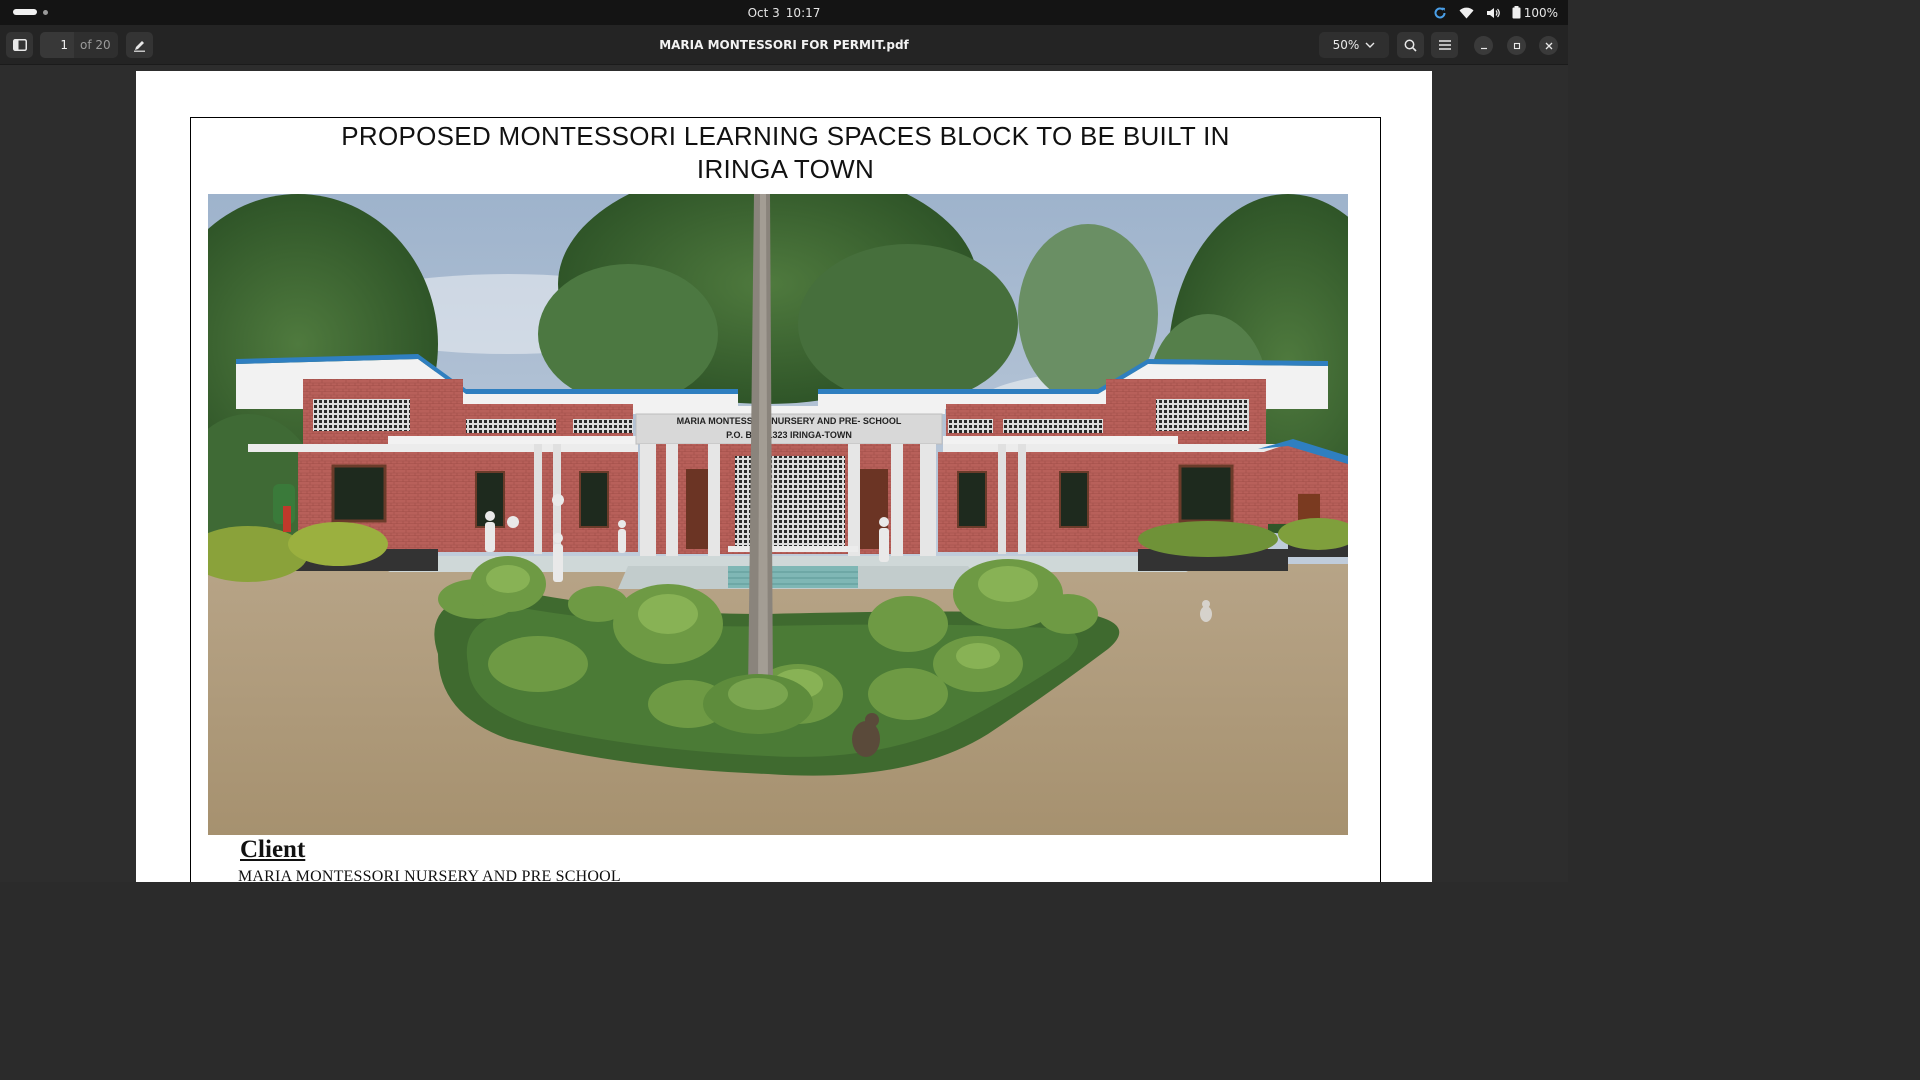 This screenshot has width=1920, height=1080. I want to click on sidebar-toggle-button, so click(19, 45).